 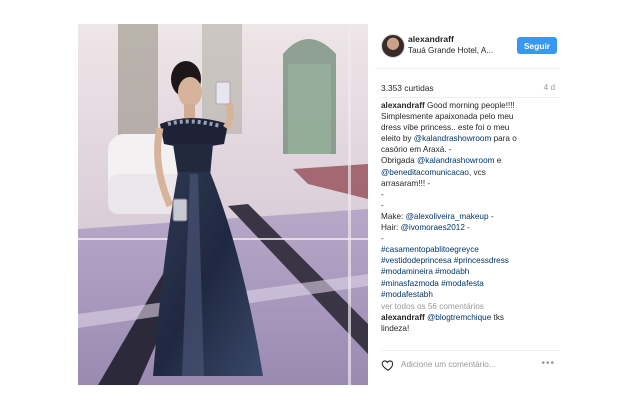 I want to click on mention-link: @alexoliveira_makeup, so click(x=447, y=216).